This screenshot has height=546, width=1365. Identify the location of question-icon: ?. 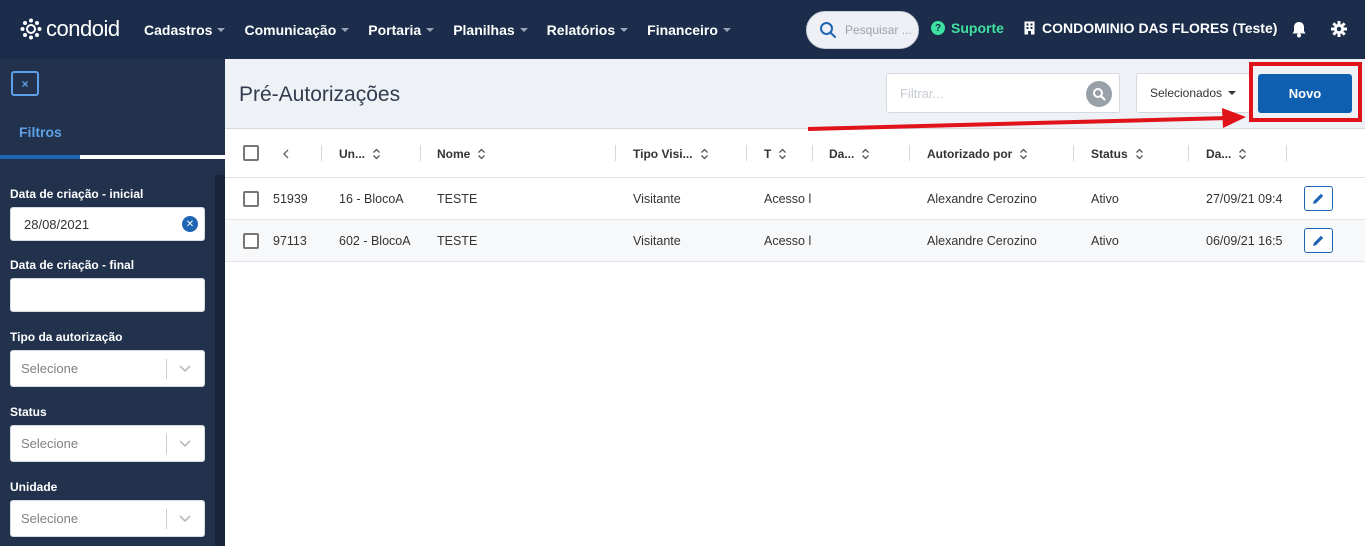
(938, 28).